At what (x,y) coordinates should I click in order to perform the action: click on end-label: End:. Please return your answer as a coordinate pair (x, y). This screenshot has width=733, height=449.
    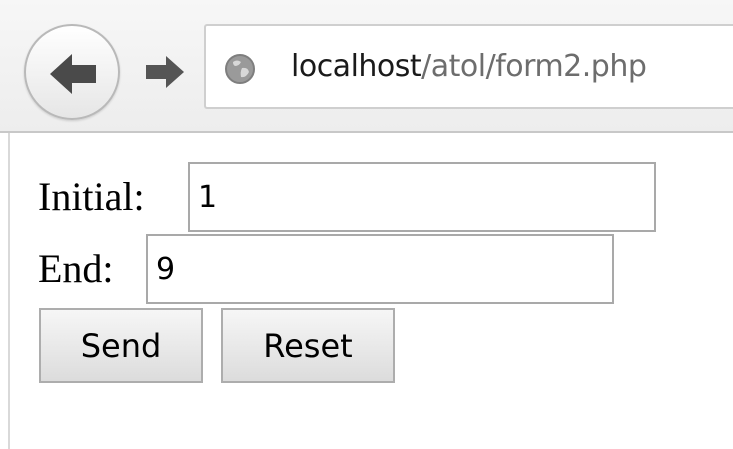
    Looking at the image, I should click on (76, 268).